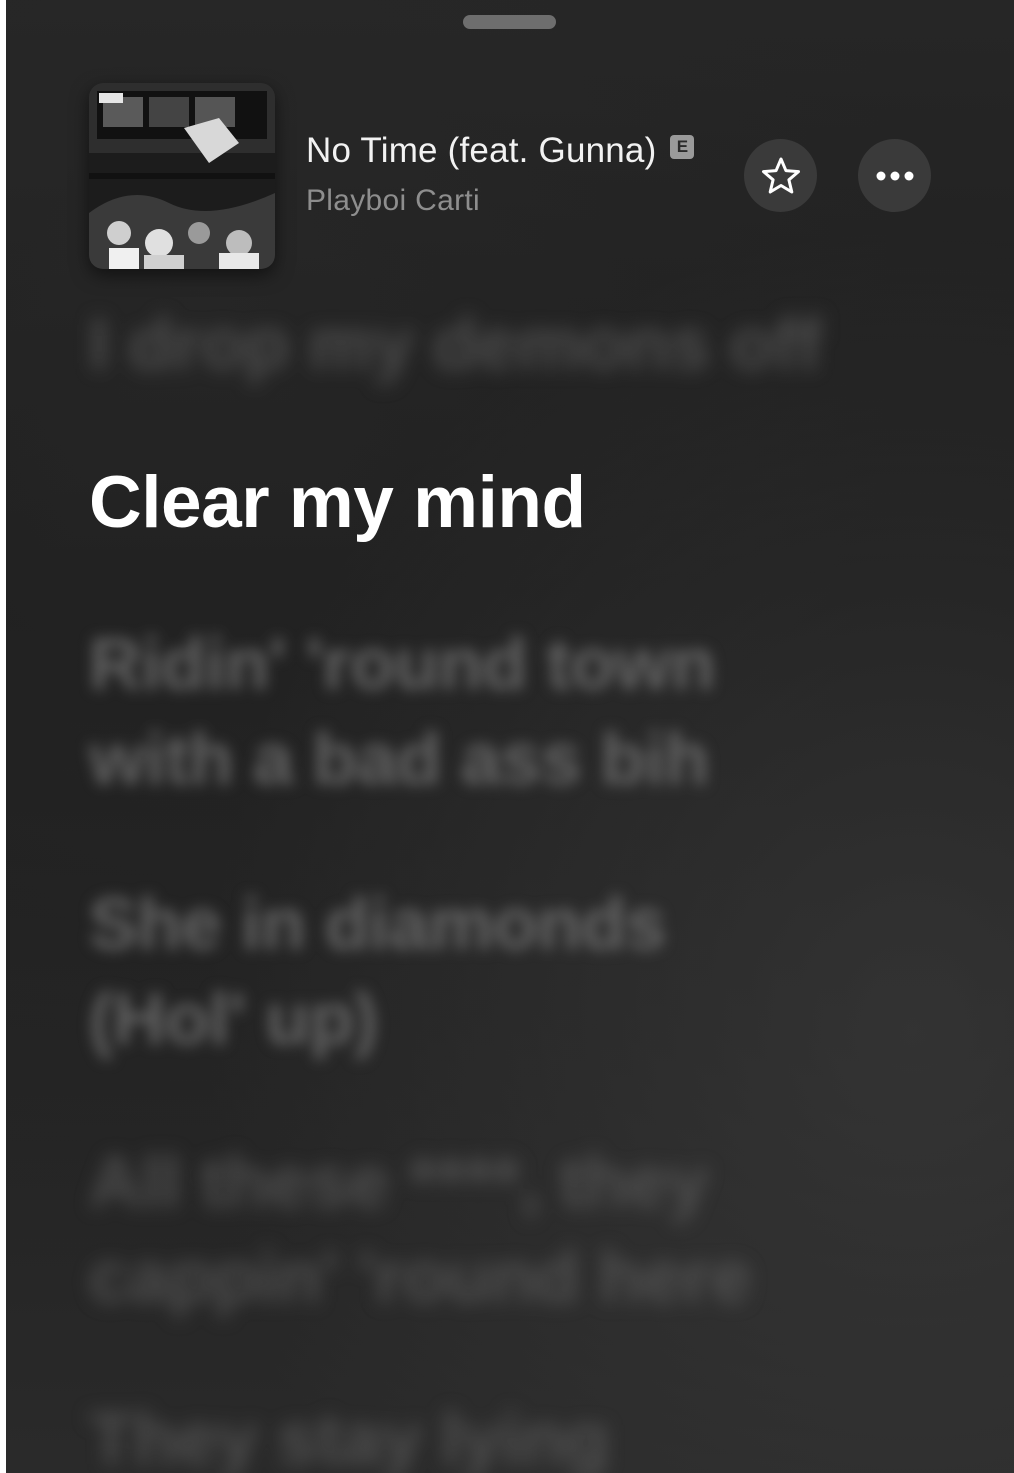  Describe the element at coordinates (499, 1278) in the screenshot. I see `lyric-line: cappin' 'round here` at that location.